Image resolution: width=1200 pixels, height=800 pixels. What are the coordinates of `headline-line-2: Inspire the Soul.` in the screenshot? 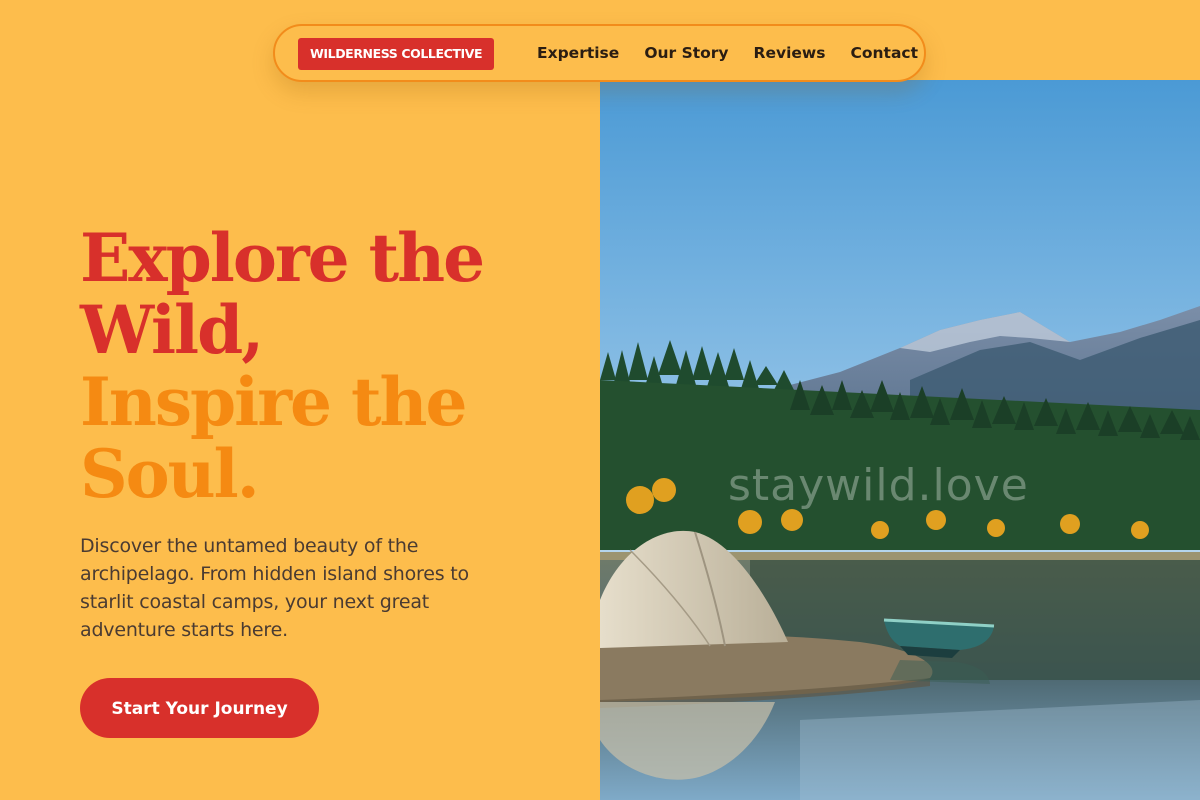 It's located at (273, 438).